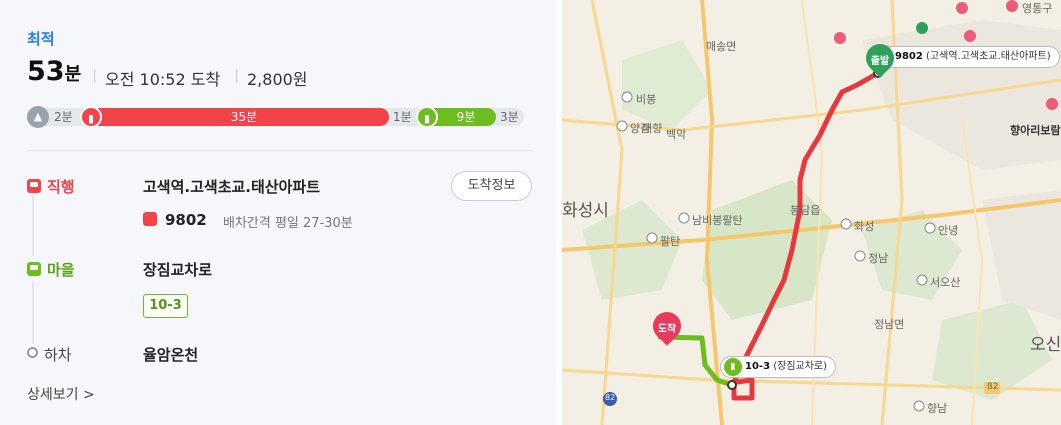 The width and height of the screenshot is (1061, 425). I want to click on start-callout-bus: 9802, so click(909, 56).